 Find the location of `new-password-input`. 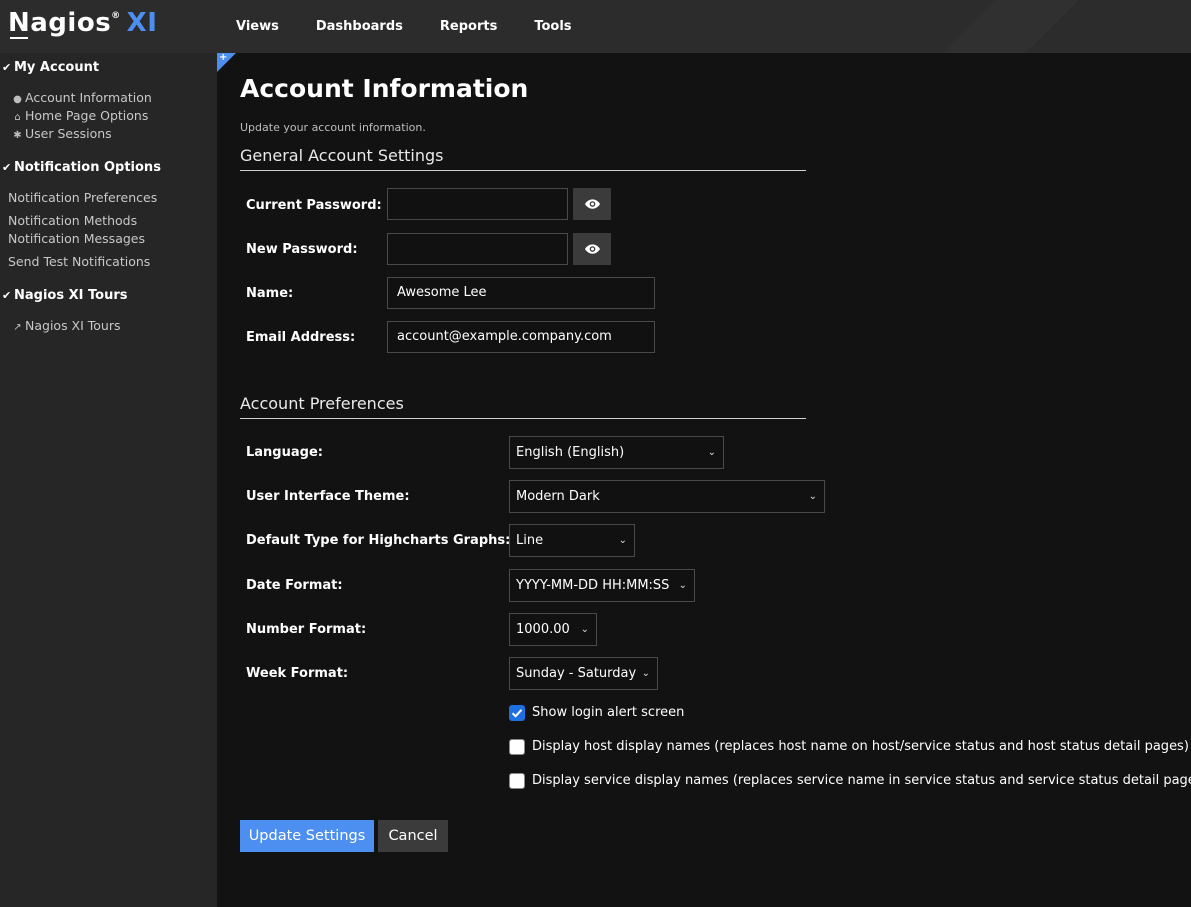

new-password-input is located at coordinates (477, 249).